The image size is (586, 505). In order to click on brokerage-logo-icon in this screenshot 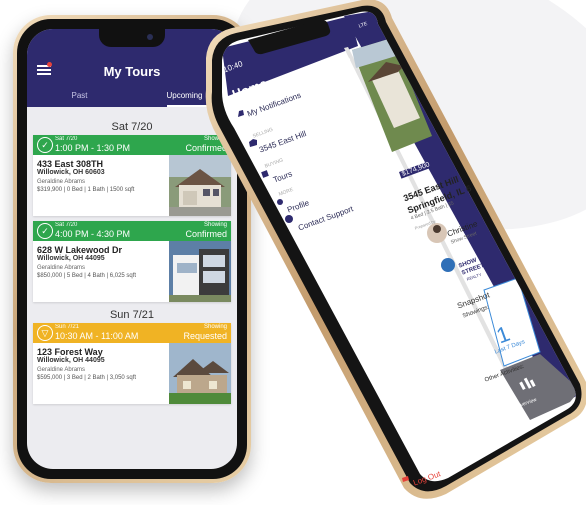, I will do `click(448, 265)`.